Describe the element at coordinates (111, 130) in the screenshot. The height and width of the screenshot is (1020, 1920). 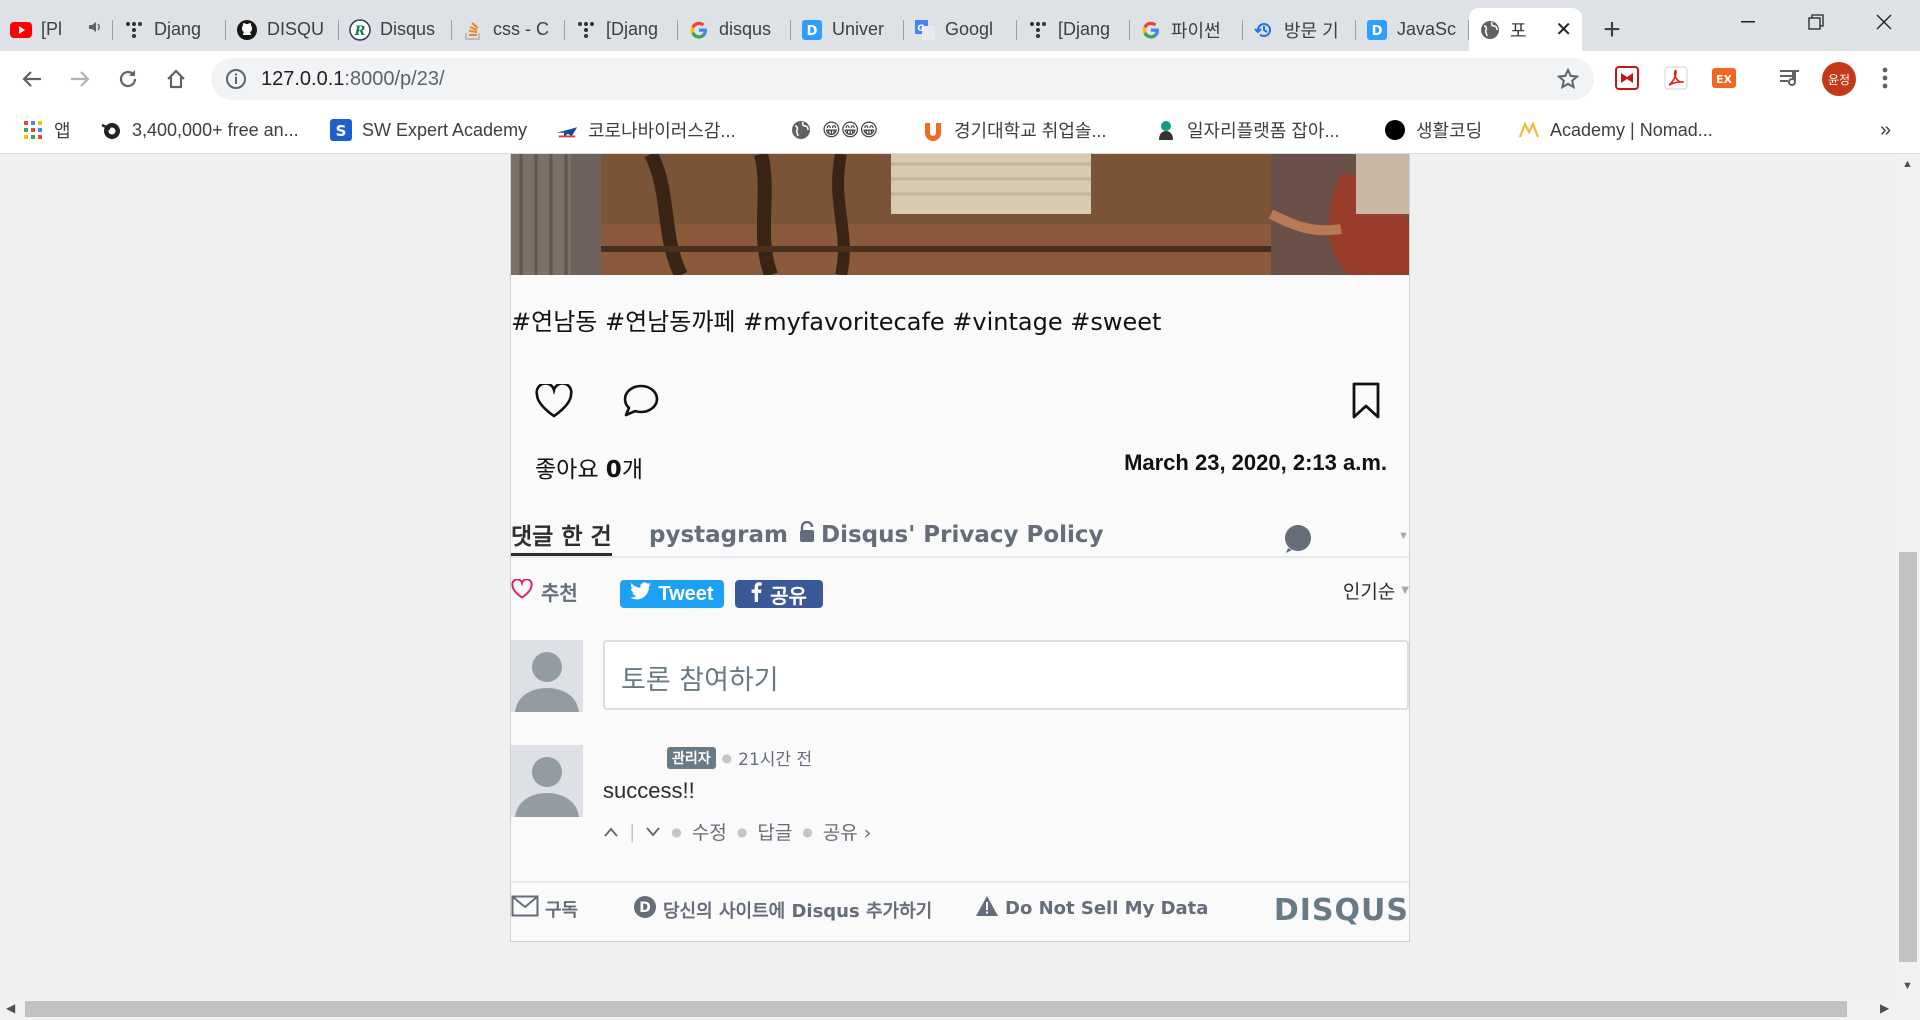
I see `blender-icon` at that location.